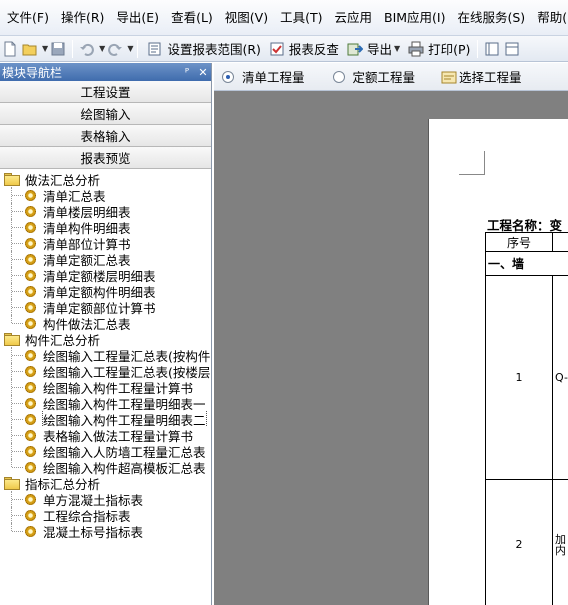 The width and height of the screenshot is (568, 605). I want to click on menu-file: 文件(F), so click(27, 17).